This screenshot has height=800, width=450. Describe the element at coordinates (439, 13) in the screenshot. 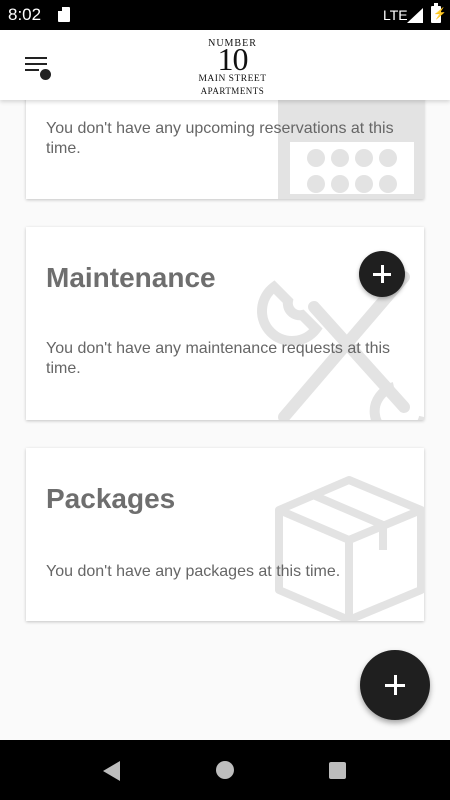

I see `battery-charging-icon: ⚡` at that location.